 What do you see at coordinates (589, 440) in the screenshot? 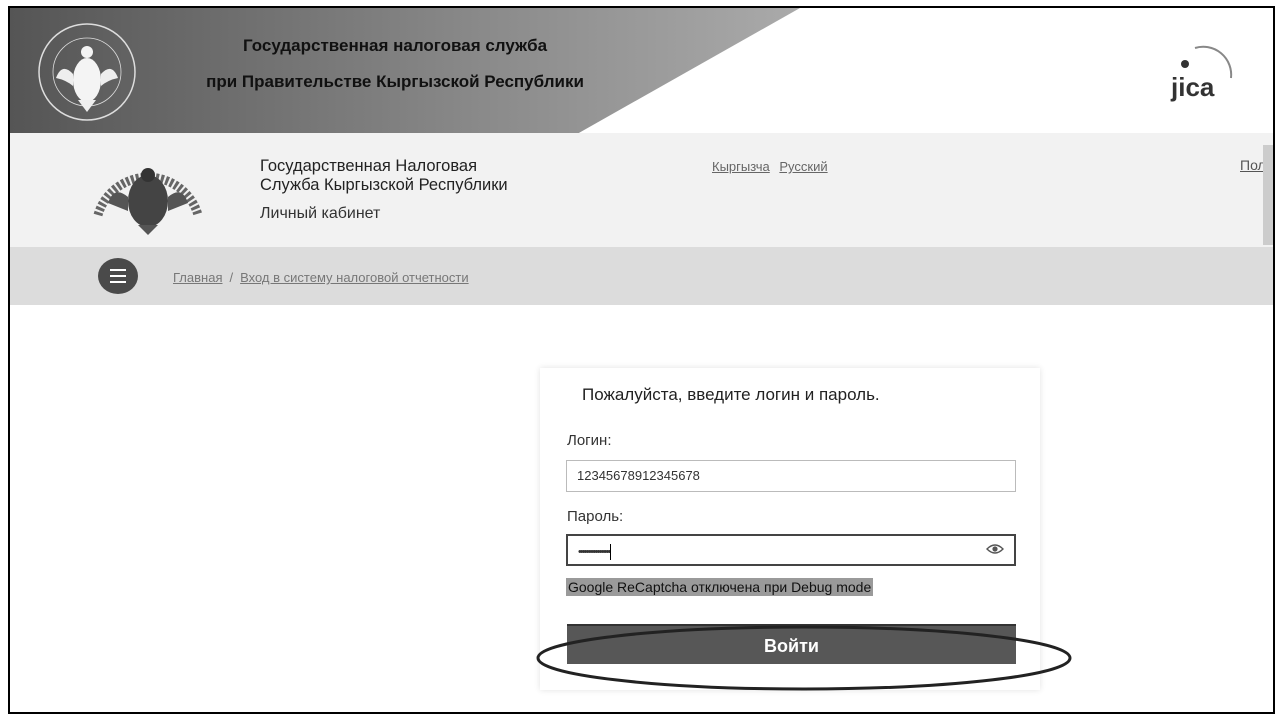
I see `login-label: Логин:` at bounding box center [589, 440].